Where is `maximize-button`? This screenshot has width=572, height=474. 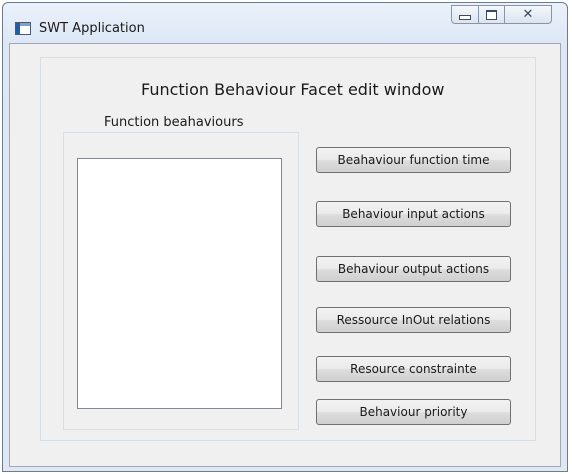 maximize-button is located at coordinates (491, 14).